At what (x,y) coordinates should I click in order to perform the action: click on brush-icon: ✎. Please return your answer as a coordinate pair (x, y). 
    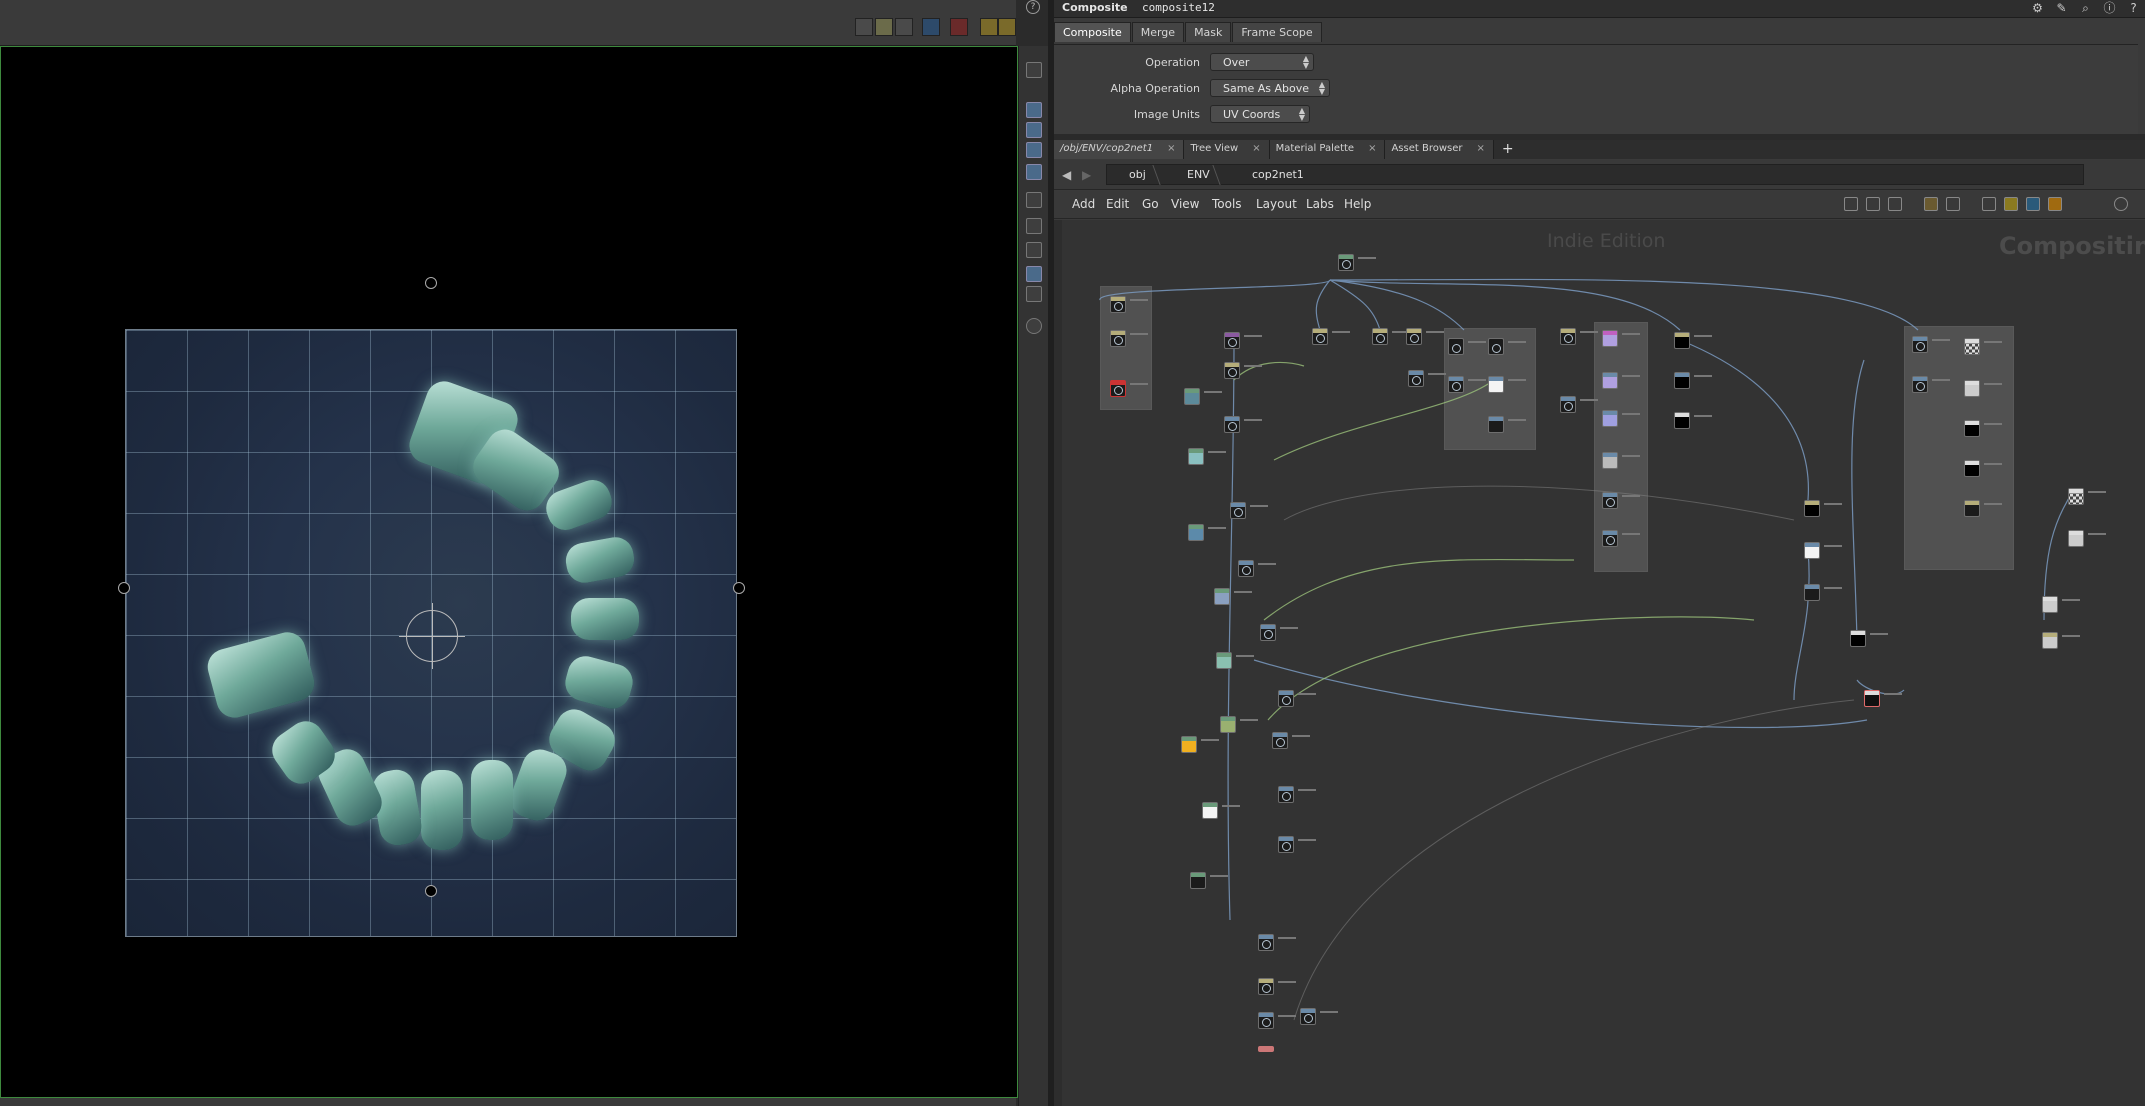
    Looking at the image, I should click on (2061, 8).